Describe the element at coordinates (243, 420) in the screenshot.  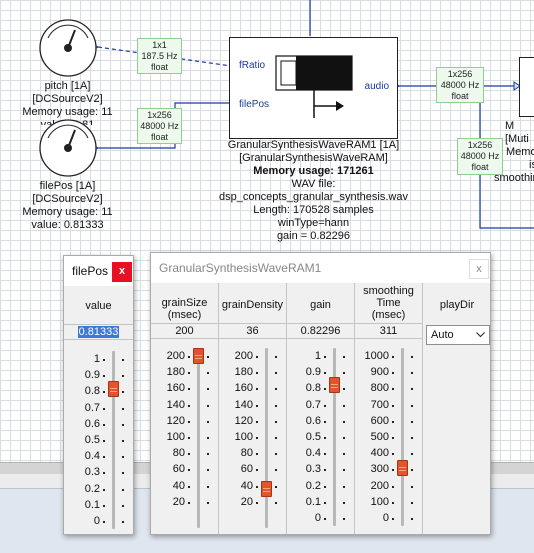
I see `graindensity-tick-label: 120` at that location.